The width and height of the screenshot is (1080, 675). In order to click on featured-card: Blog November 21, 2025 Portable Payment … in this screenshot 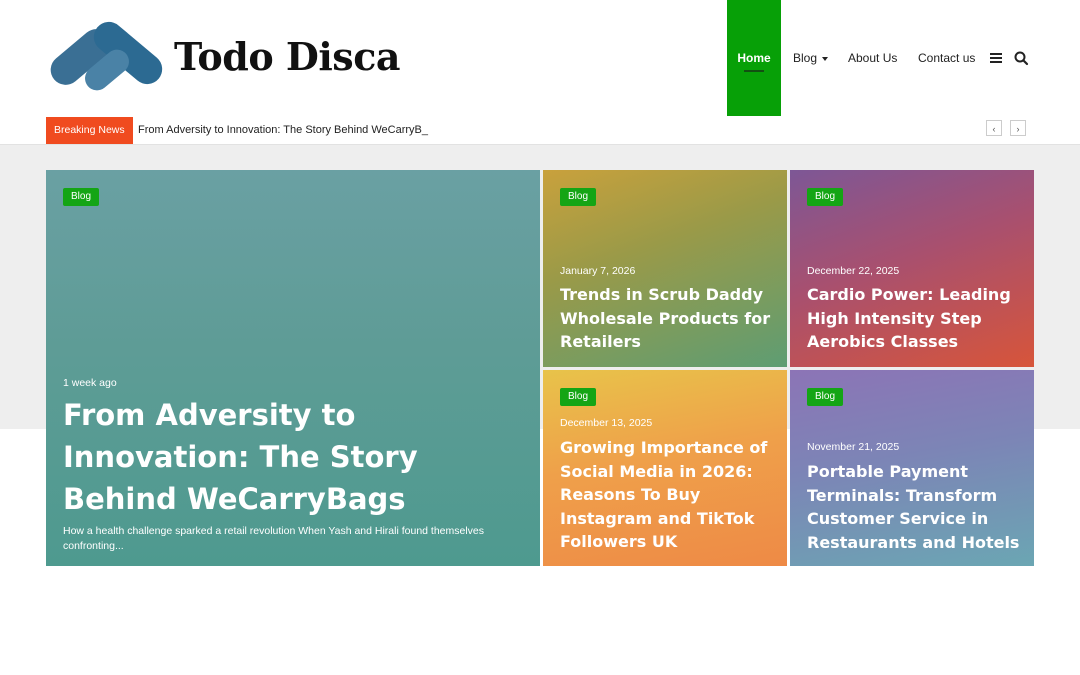, I will do `click(912, 468)`.